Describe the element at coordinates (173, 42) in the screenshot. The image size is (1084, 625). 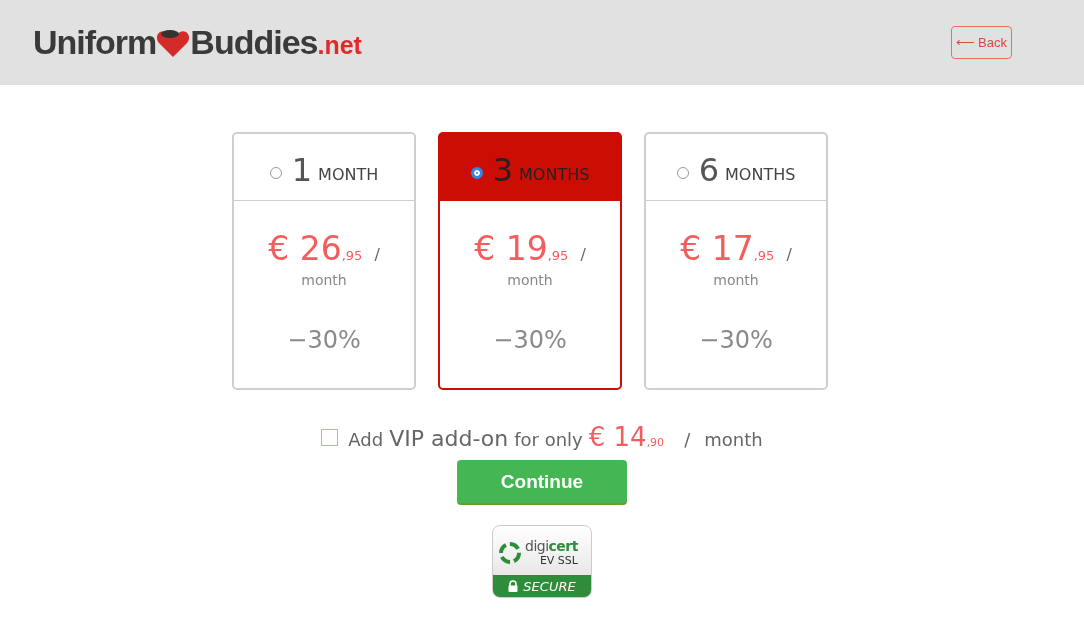
I see `heart-cap-icon` at that location.